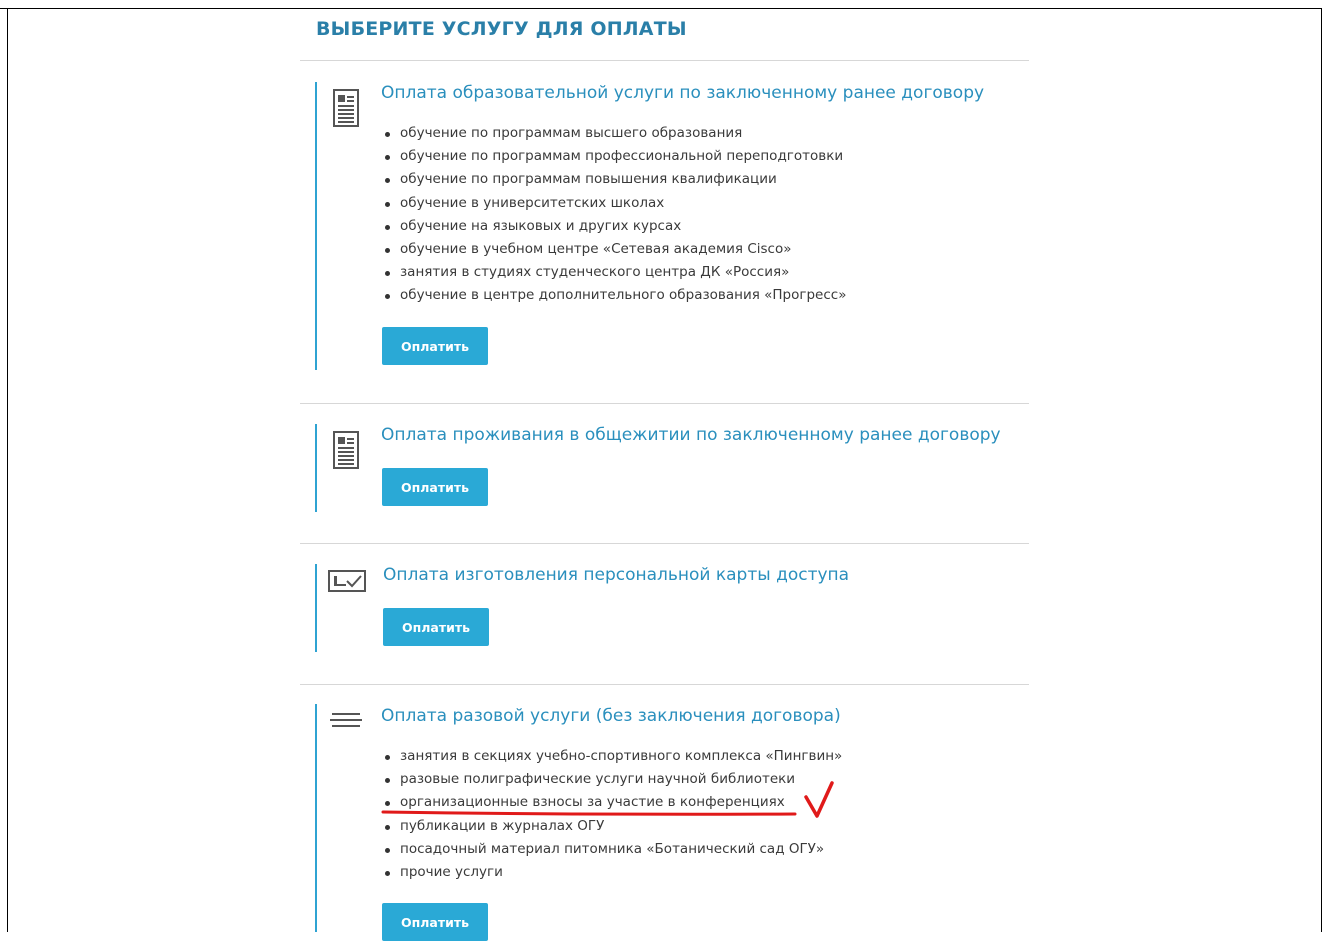 The image size is (1322, 941). Describe the element at coordinates (589, 813) in the screenshot. I see `red-underline-annotation` at that location.